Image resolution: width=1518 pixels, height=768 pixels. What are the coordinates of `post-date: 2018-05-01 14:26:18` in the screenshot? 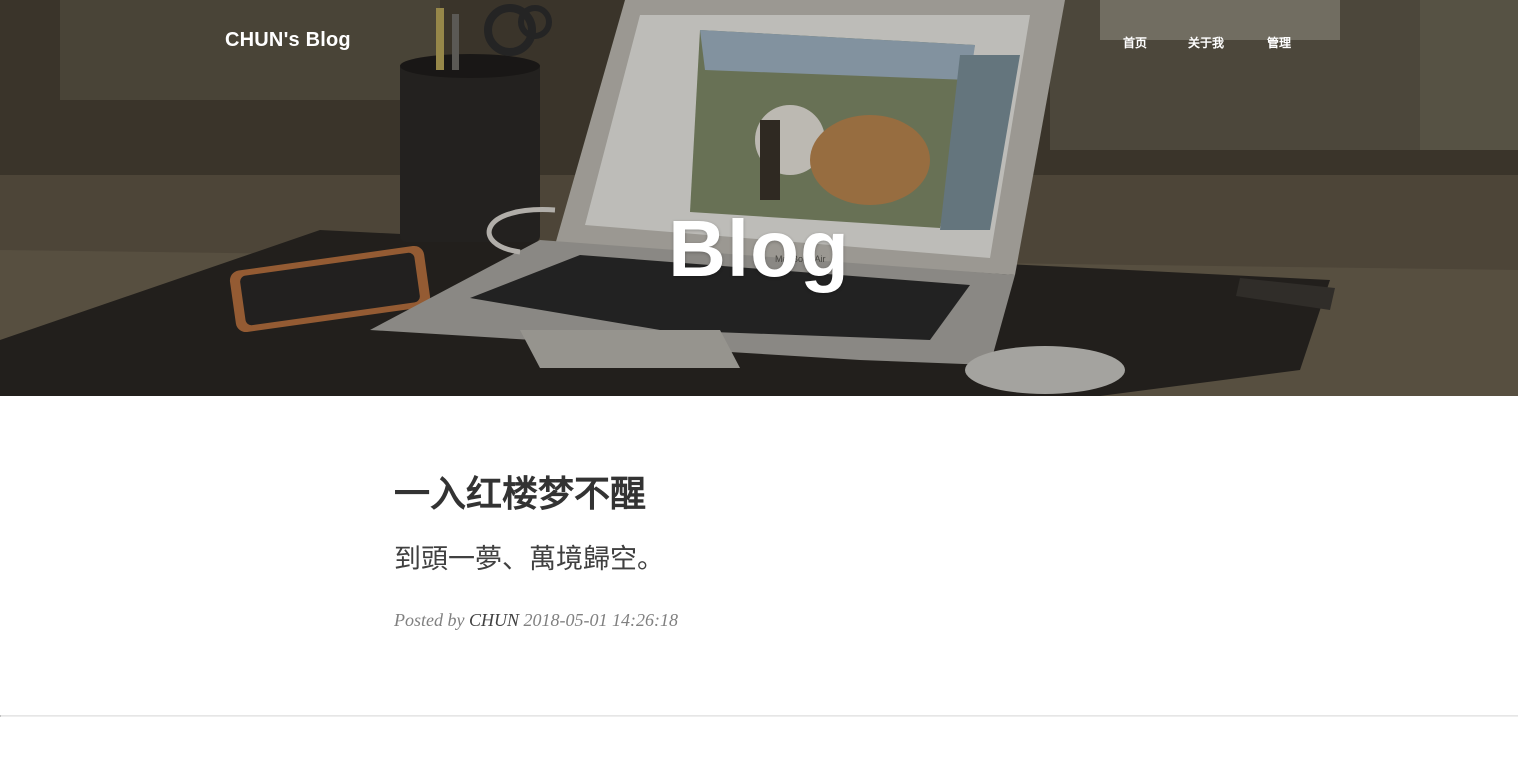 It's located at (600, 620).